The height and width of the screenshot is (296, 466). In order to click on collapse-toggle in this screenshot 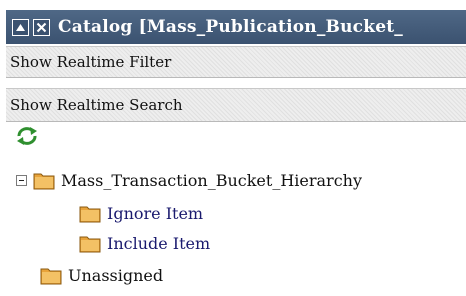, I will do `click(21, 180)`.